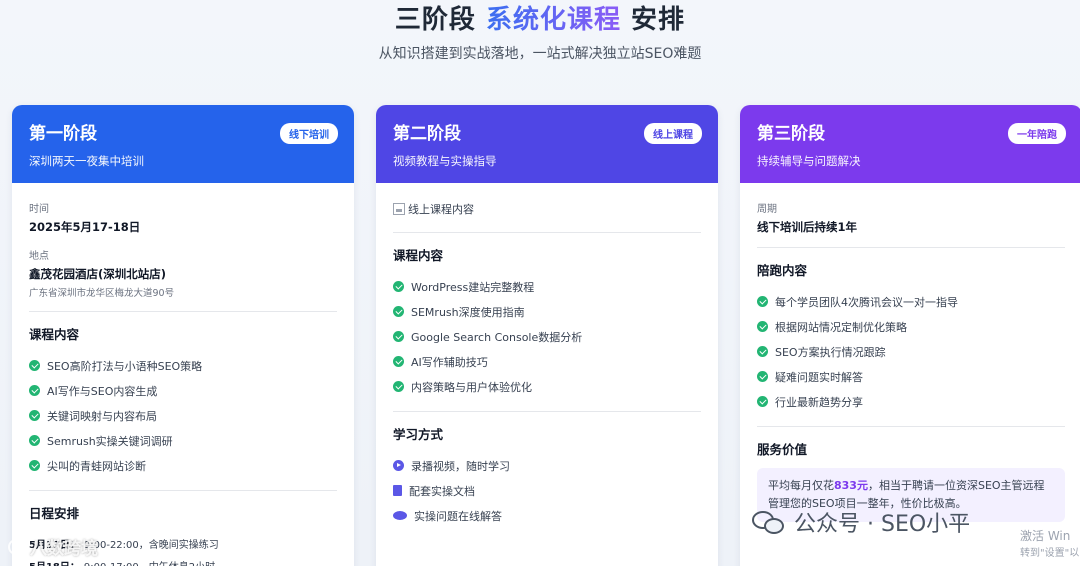 The height and width of the screenshot is (566, 1080). What do you see at coordinates (547, 286) in the screenshot?
I see `list-item: WordPress建站完整教程` at bounding box center [547, 286].